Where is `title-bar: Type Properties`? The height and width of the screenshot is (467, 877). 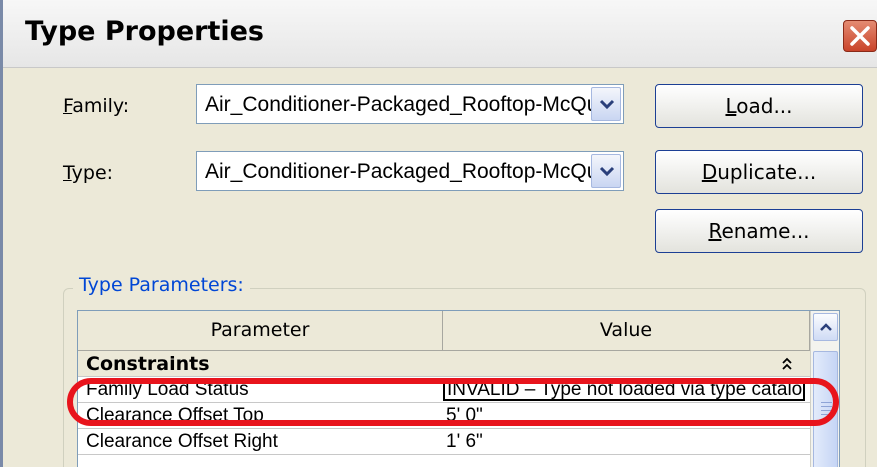
title-bar: Type Properties is located at coordinates (440, 34).